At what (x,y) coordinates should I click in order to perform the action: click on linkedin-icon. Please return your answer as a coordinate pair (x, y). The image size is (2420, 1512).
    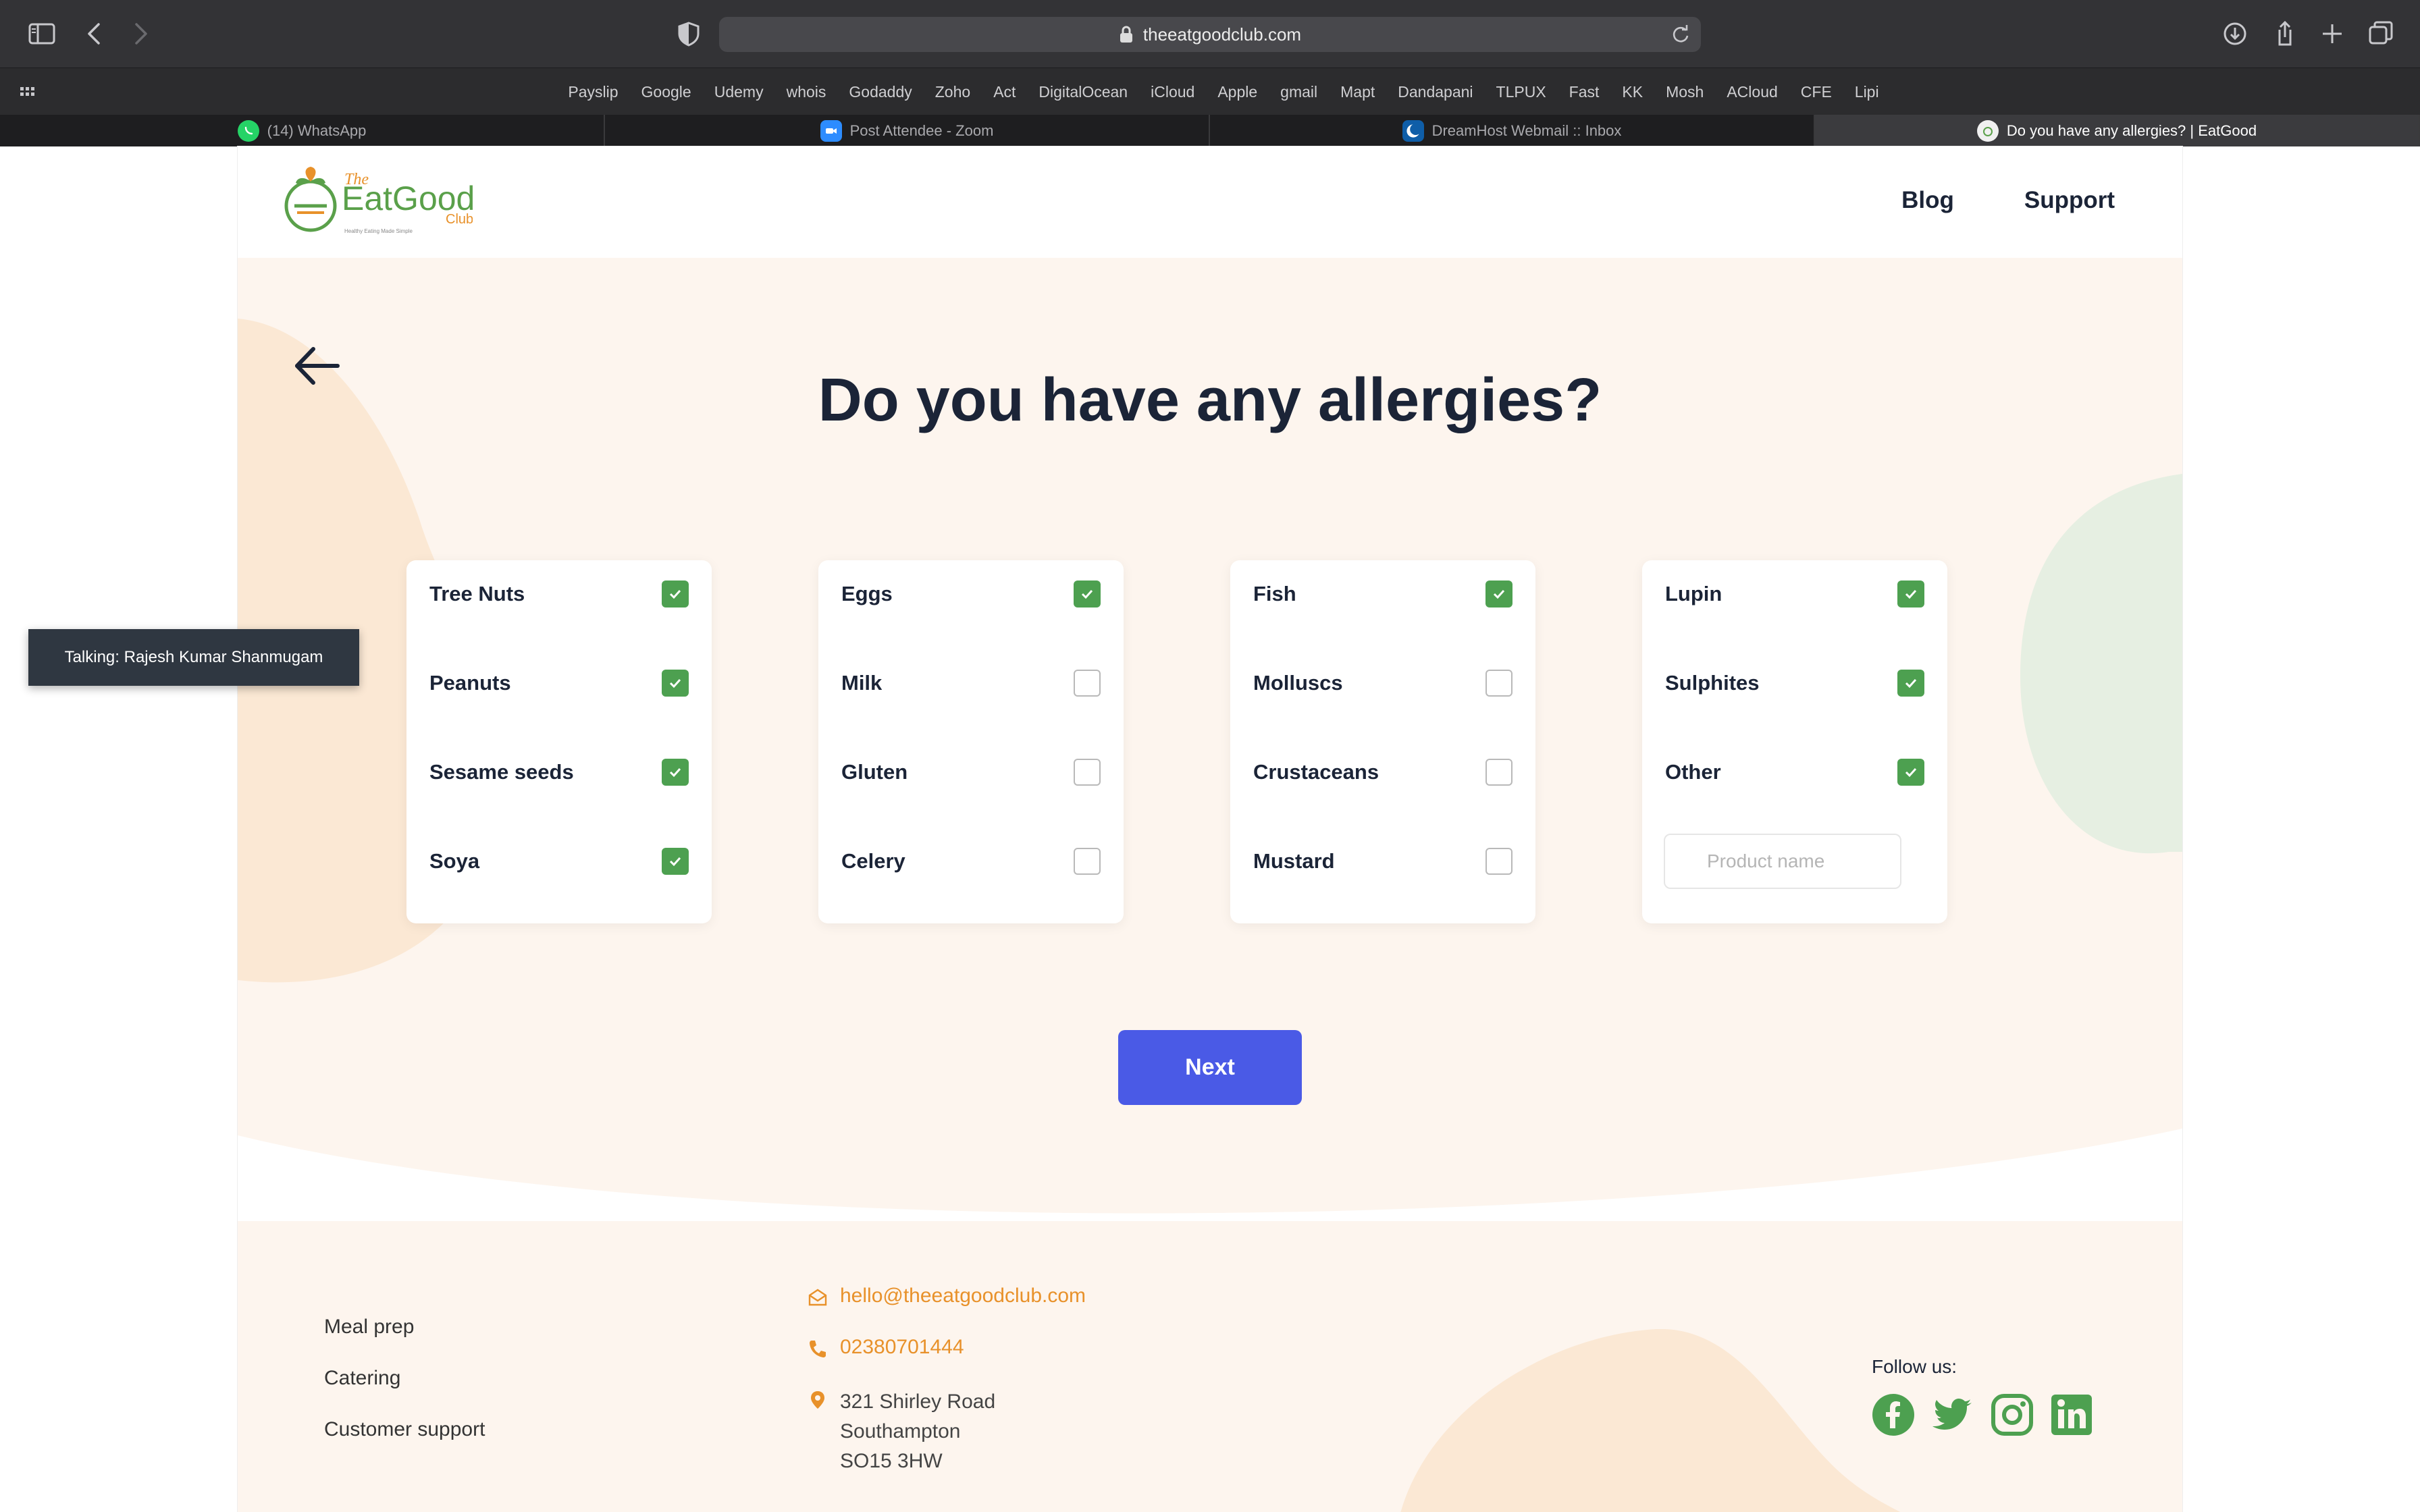
    Looking at the image, I should click on (2071, 1415).